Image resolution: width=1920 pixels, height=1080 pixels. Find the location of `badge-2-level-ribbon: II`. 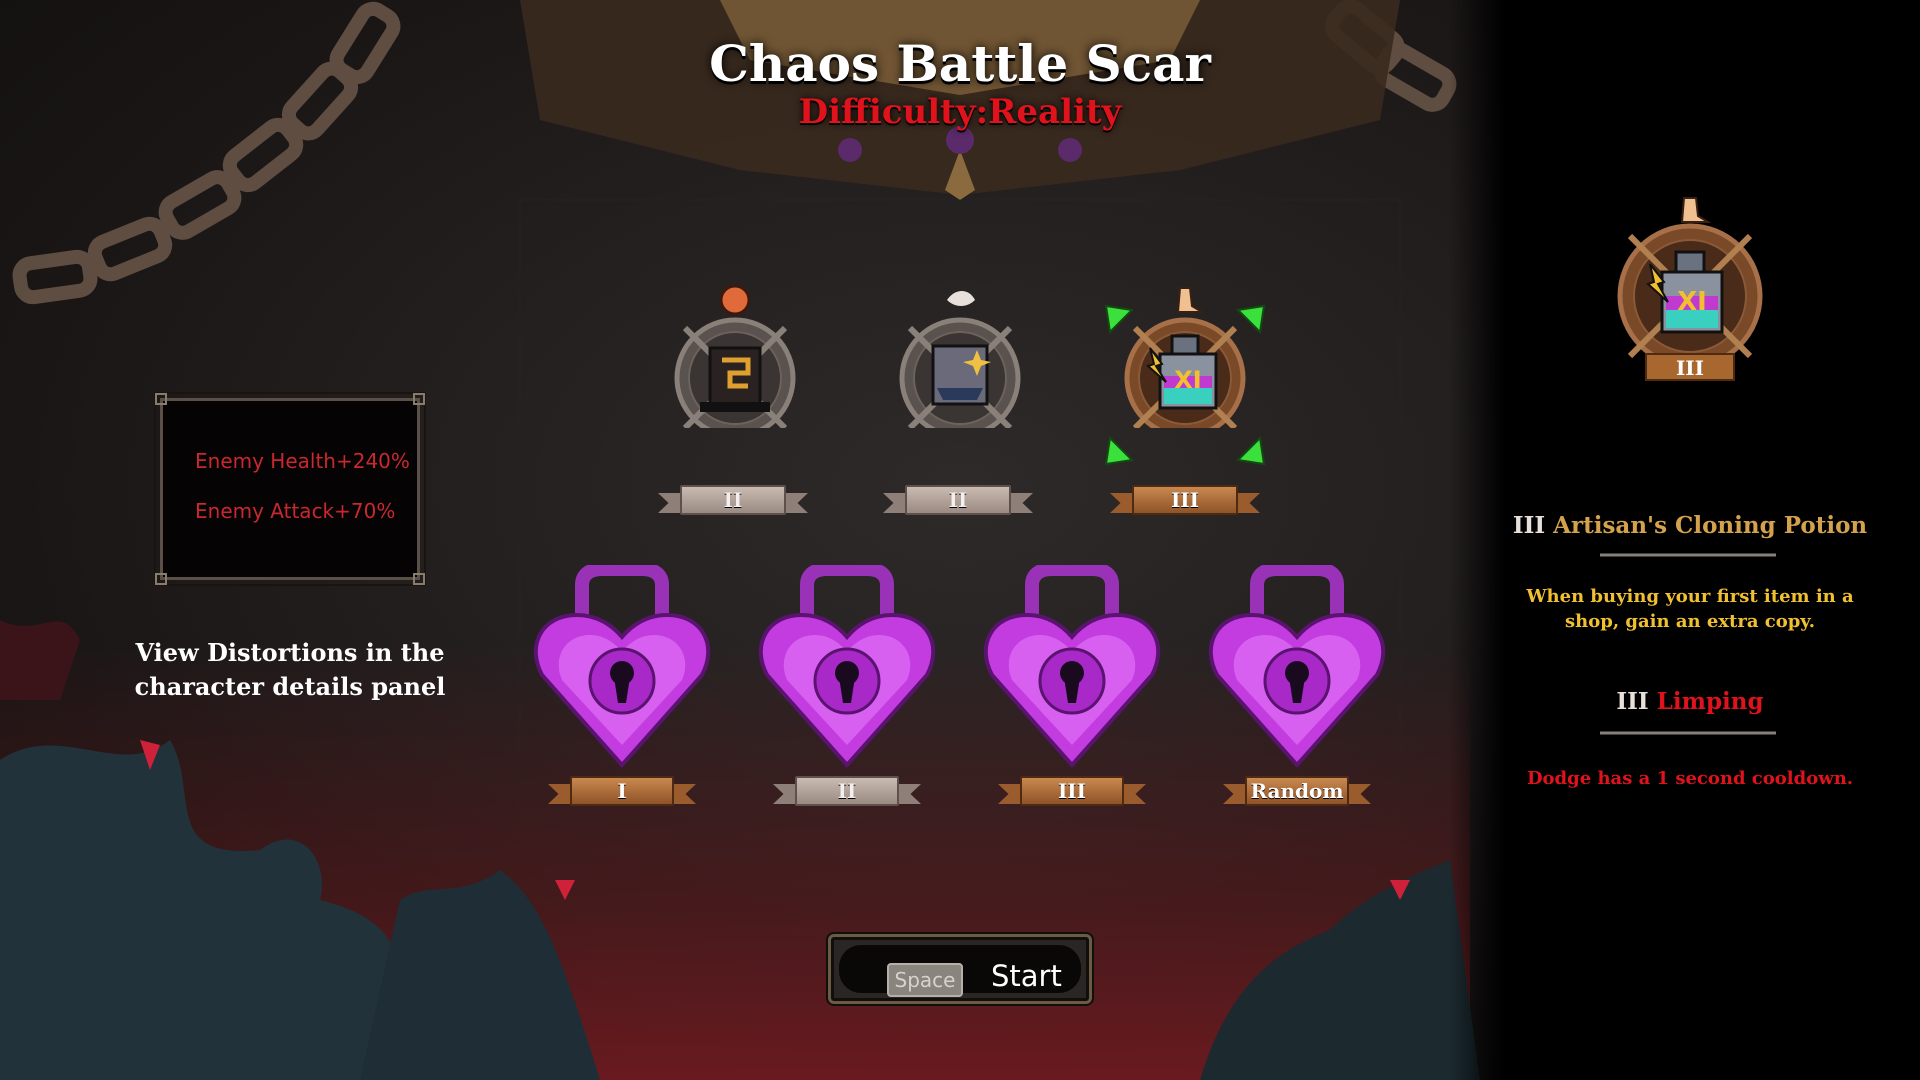

badge-2-level-ribbon: II is located at coordinates (958, 500).